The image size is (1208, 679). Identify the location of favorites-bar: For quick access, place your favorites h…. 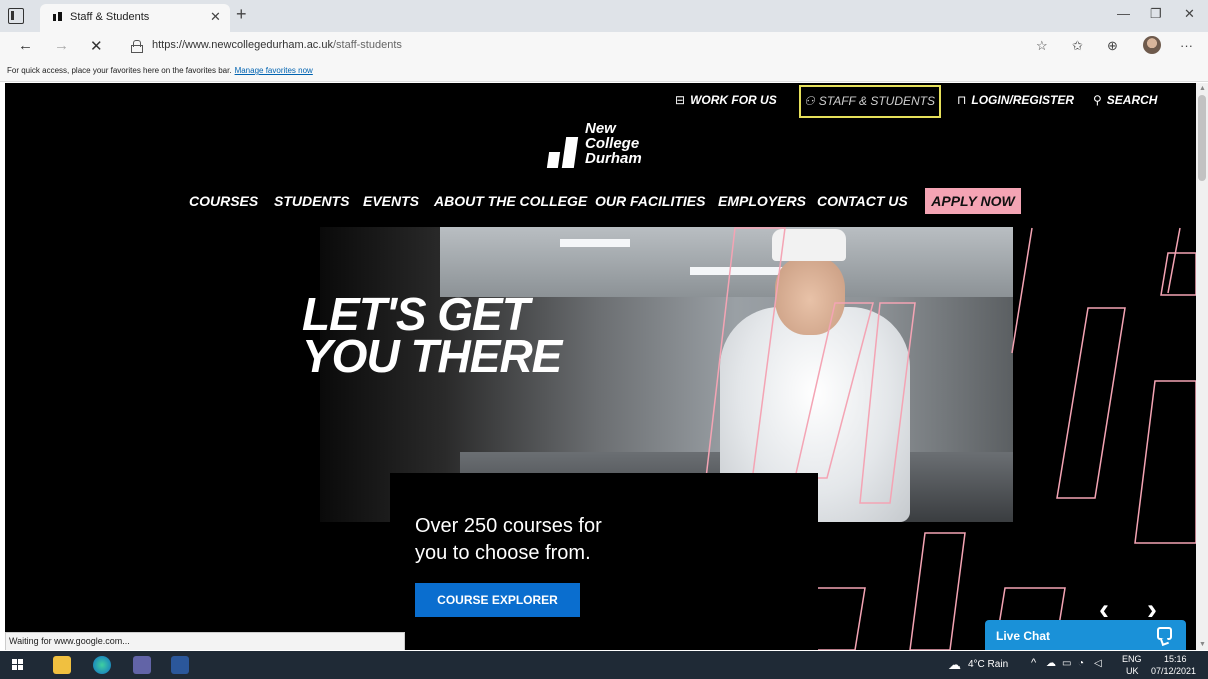
(604, 71).